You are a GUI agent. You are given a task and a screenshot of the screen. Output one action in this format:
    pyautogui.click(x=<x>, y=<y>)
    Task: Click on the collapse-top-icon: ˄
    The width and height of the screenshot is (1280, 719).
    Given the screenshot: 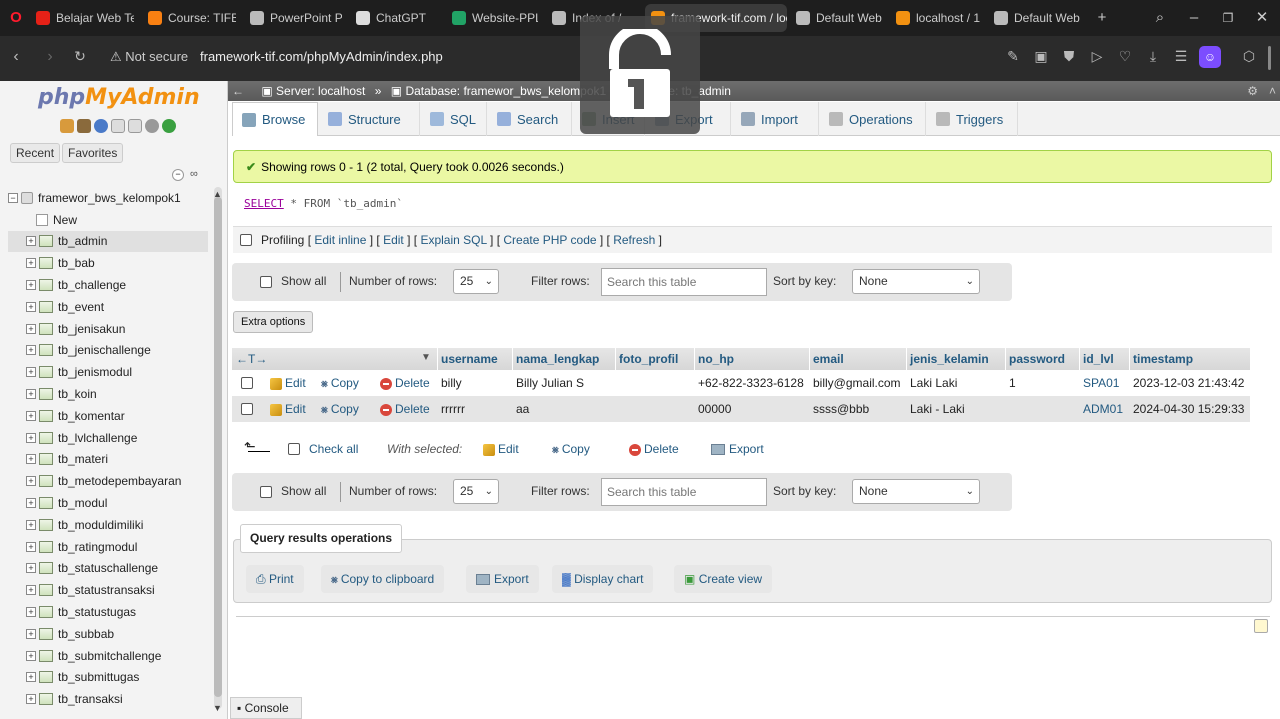 What is the action you would take?
    pyautogui.click(x=1272, y=91)
    